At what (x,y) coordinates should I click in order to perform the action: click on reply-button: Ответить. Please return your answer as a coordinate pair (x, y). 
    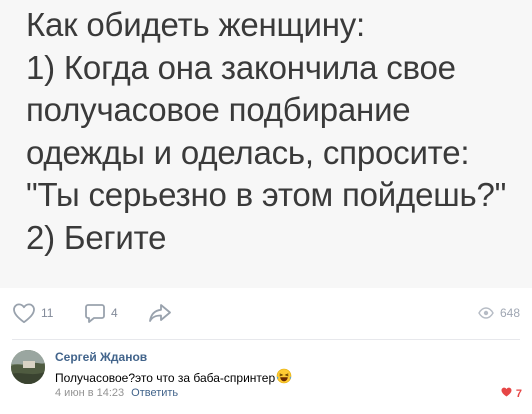
    Looking at the image, I should click on (154, 393).